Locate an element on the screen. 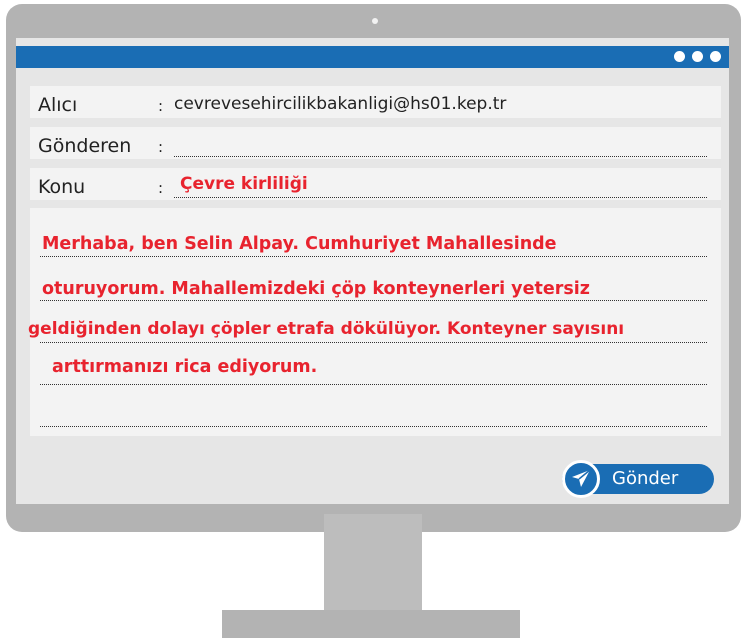 The image size is (746, 642). to-label: Alıcı is located at coordinates (58, 105).